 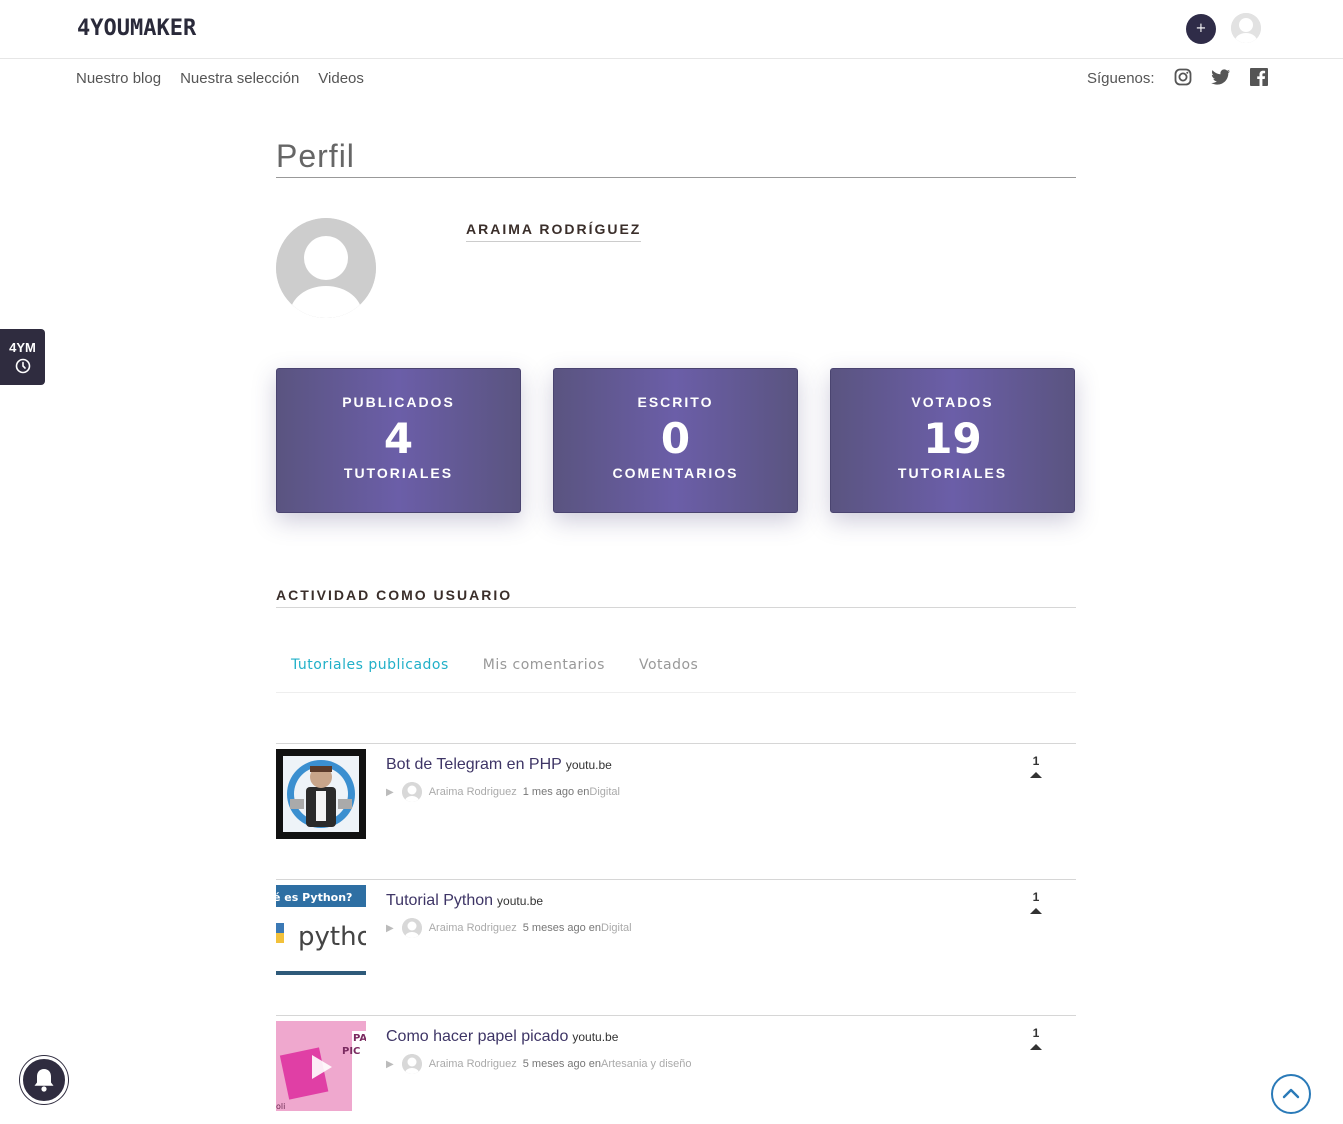 I want to click on item-title-row: Tutorial Python youtu.be, so click(x=464, y=901).